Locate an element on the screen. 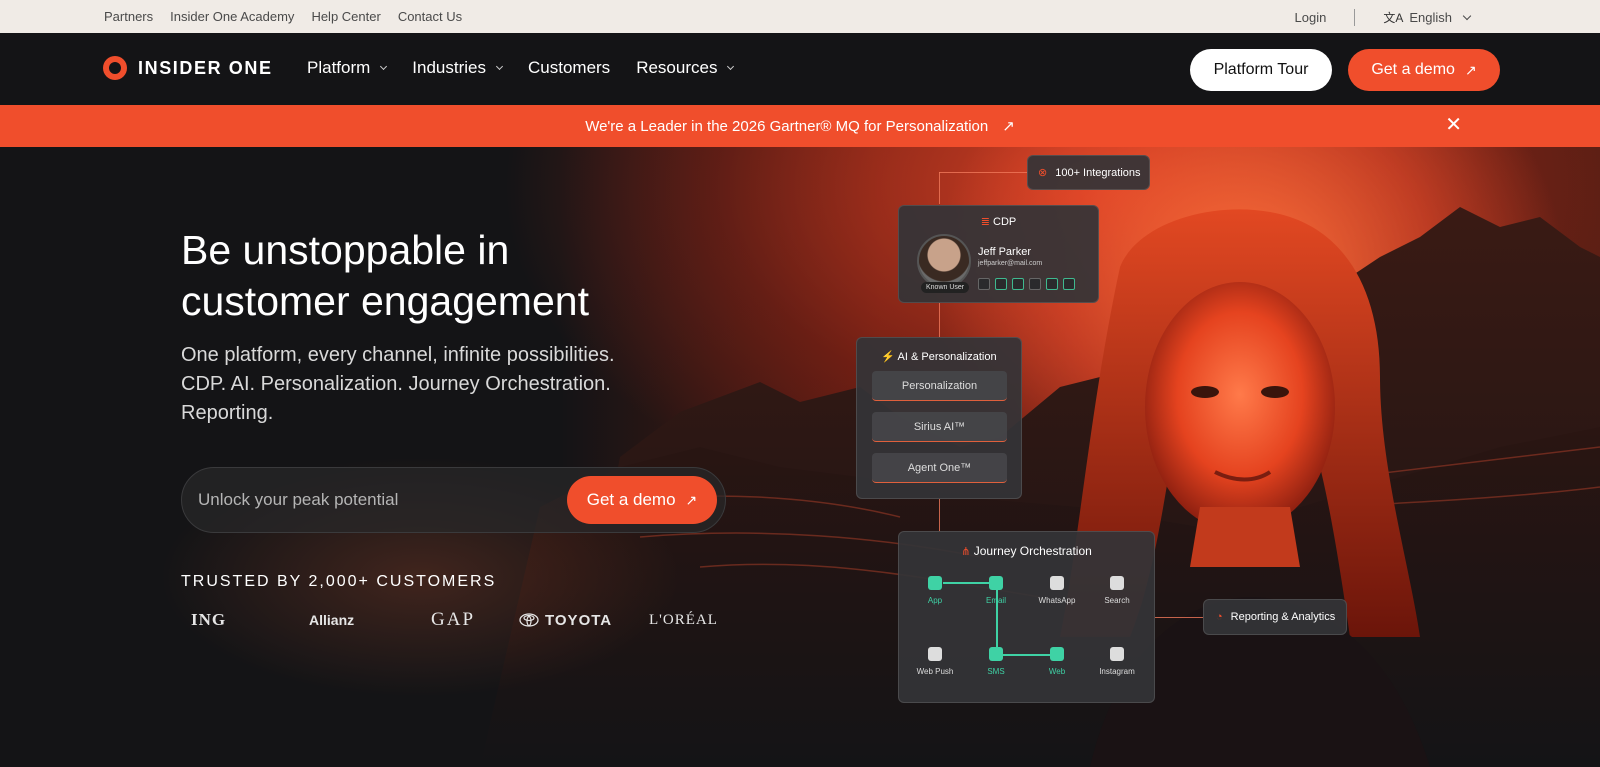 This screenshot has width=1600, height=767. instagram-icon is located at coordinates (1117, 654).